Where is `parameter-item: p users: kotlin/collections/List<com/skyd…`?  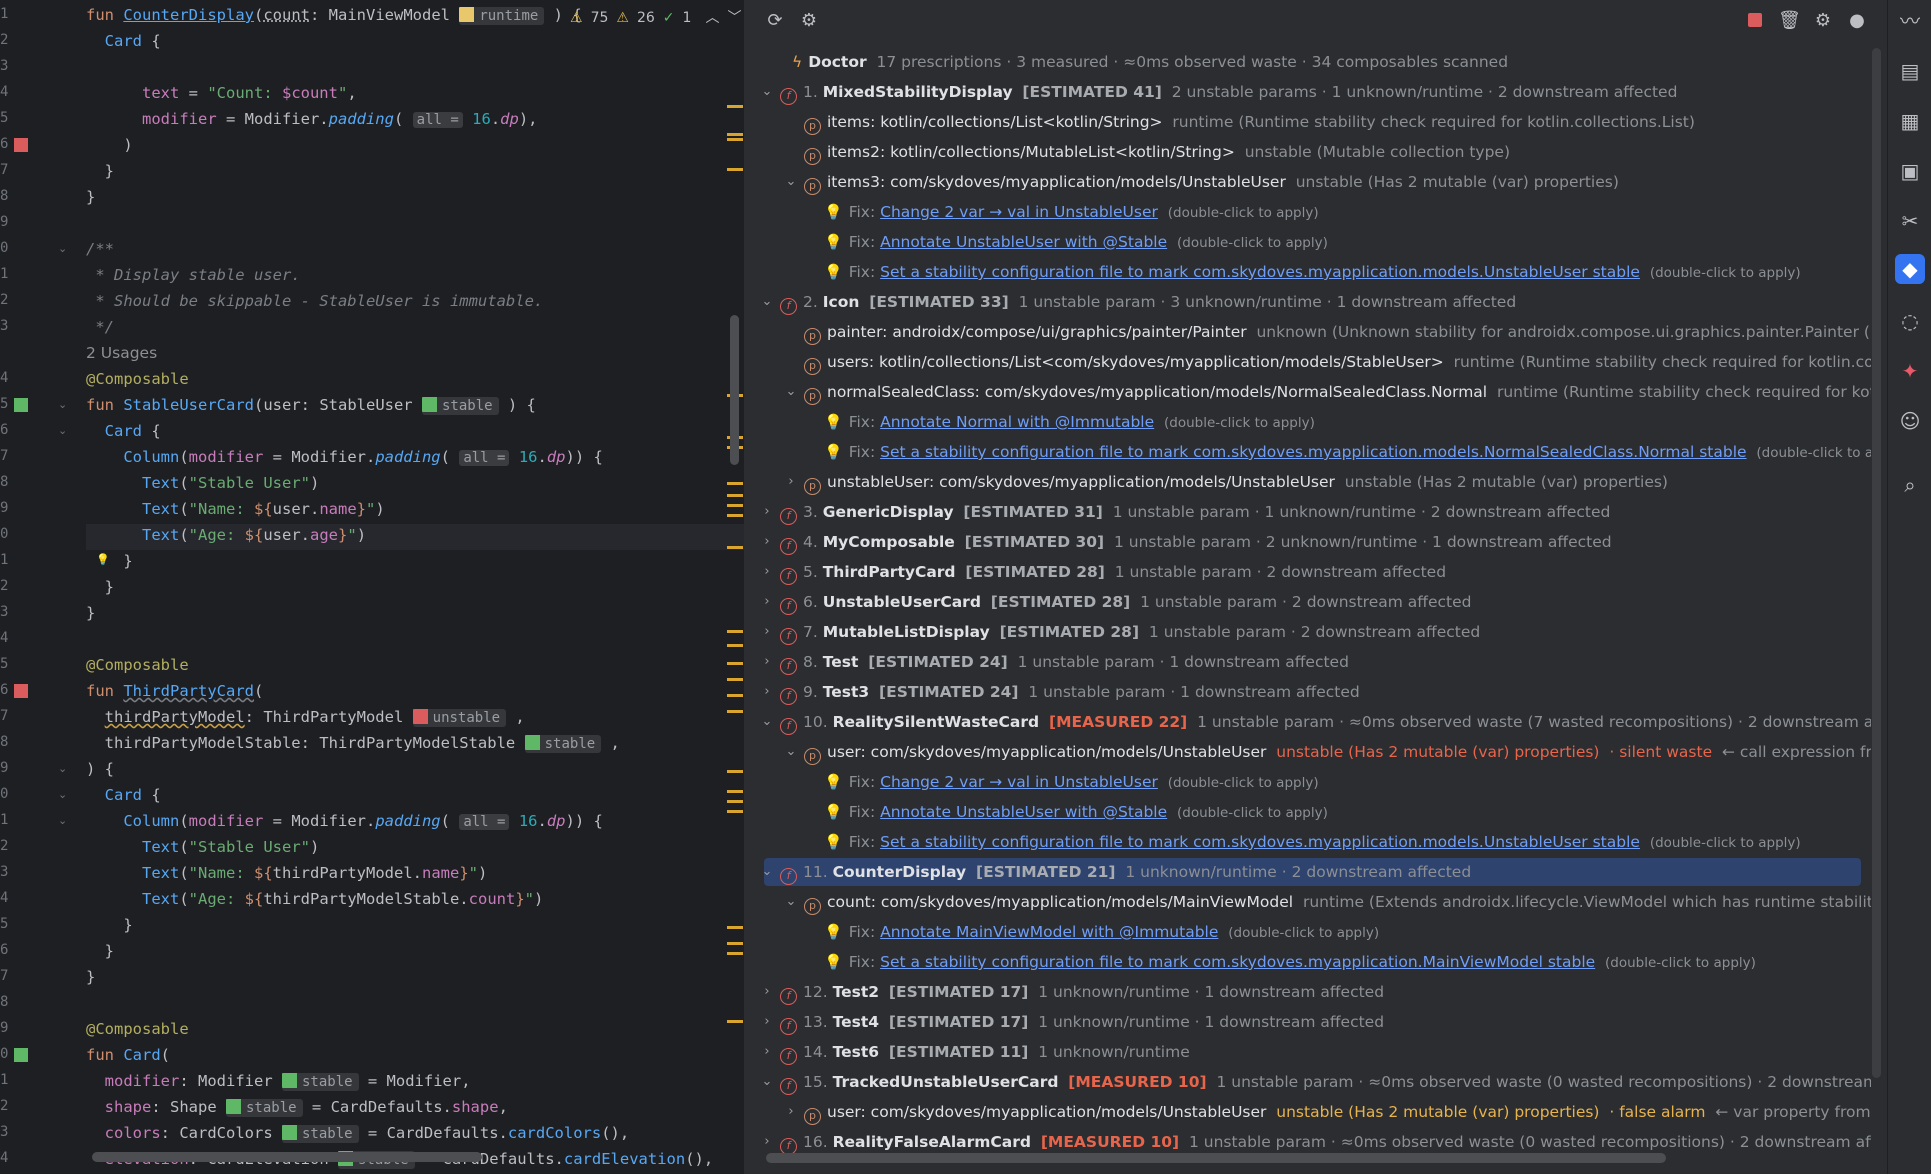
parameter-item: p users: kotlin/collections/List<com/skyd… is located at coordinates (1313, 362).